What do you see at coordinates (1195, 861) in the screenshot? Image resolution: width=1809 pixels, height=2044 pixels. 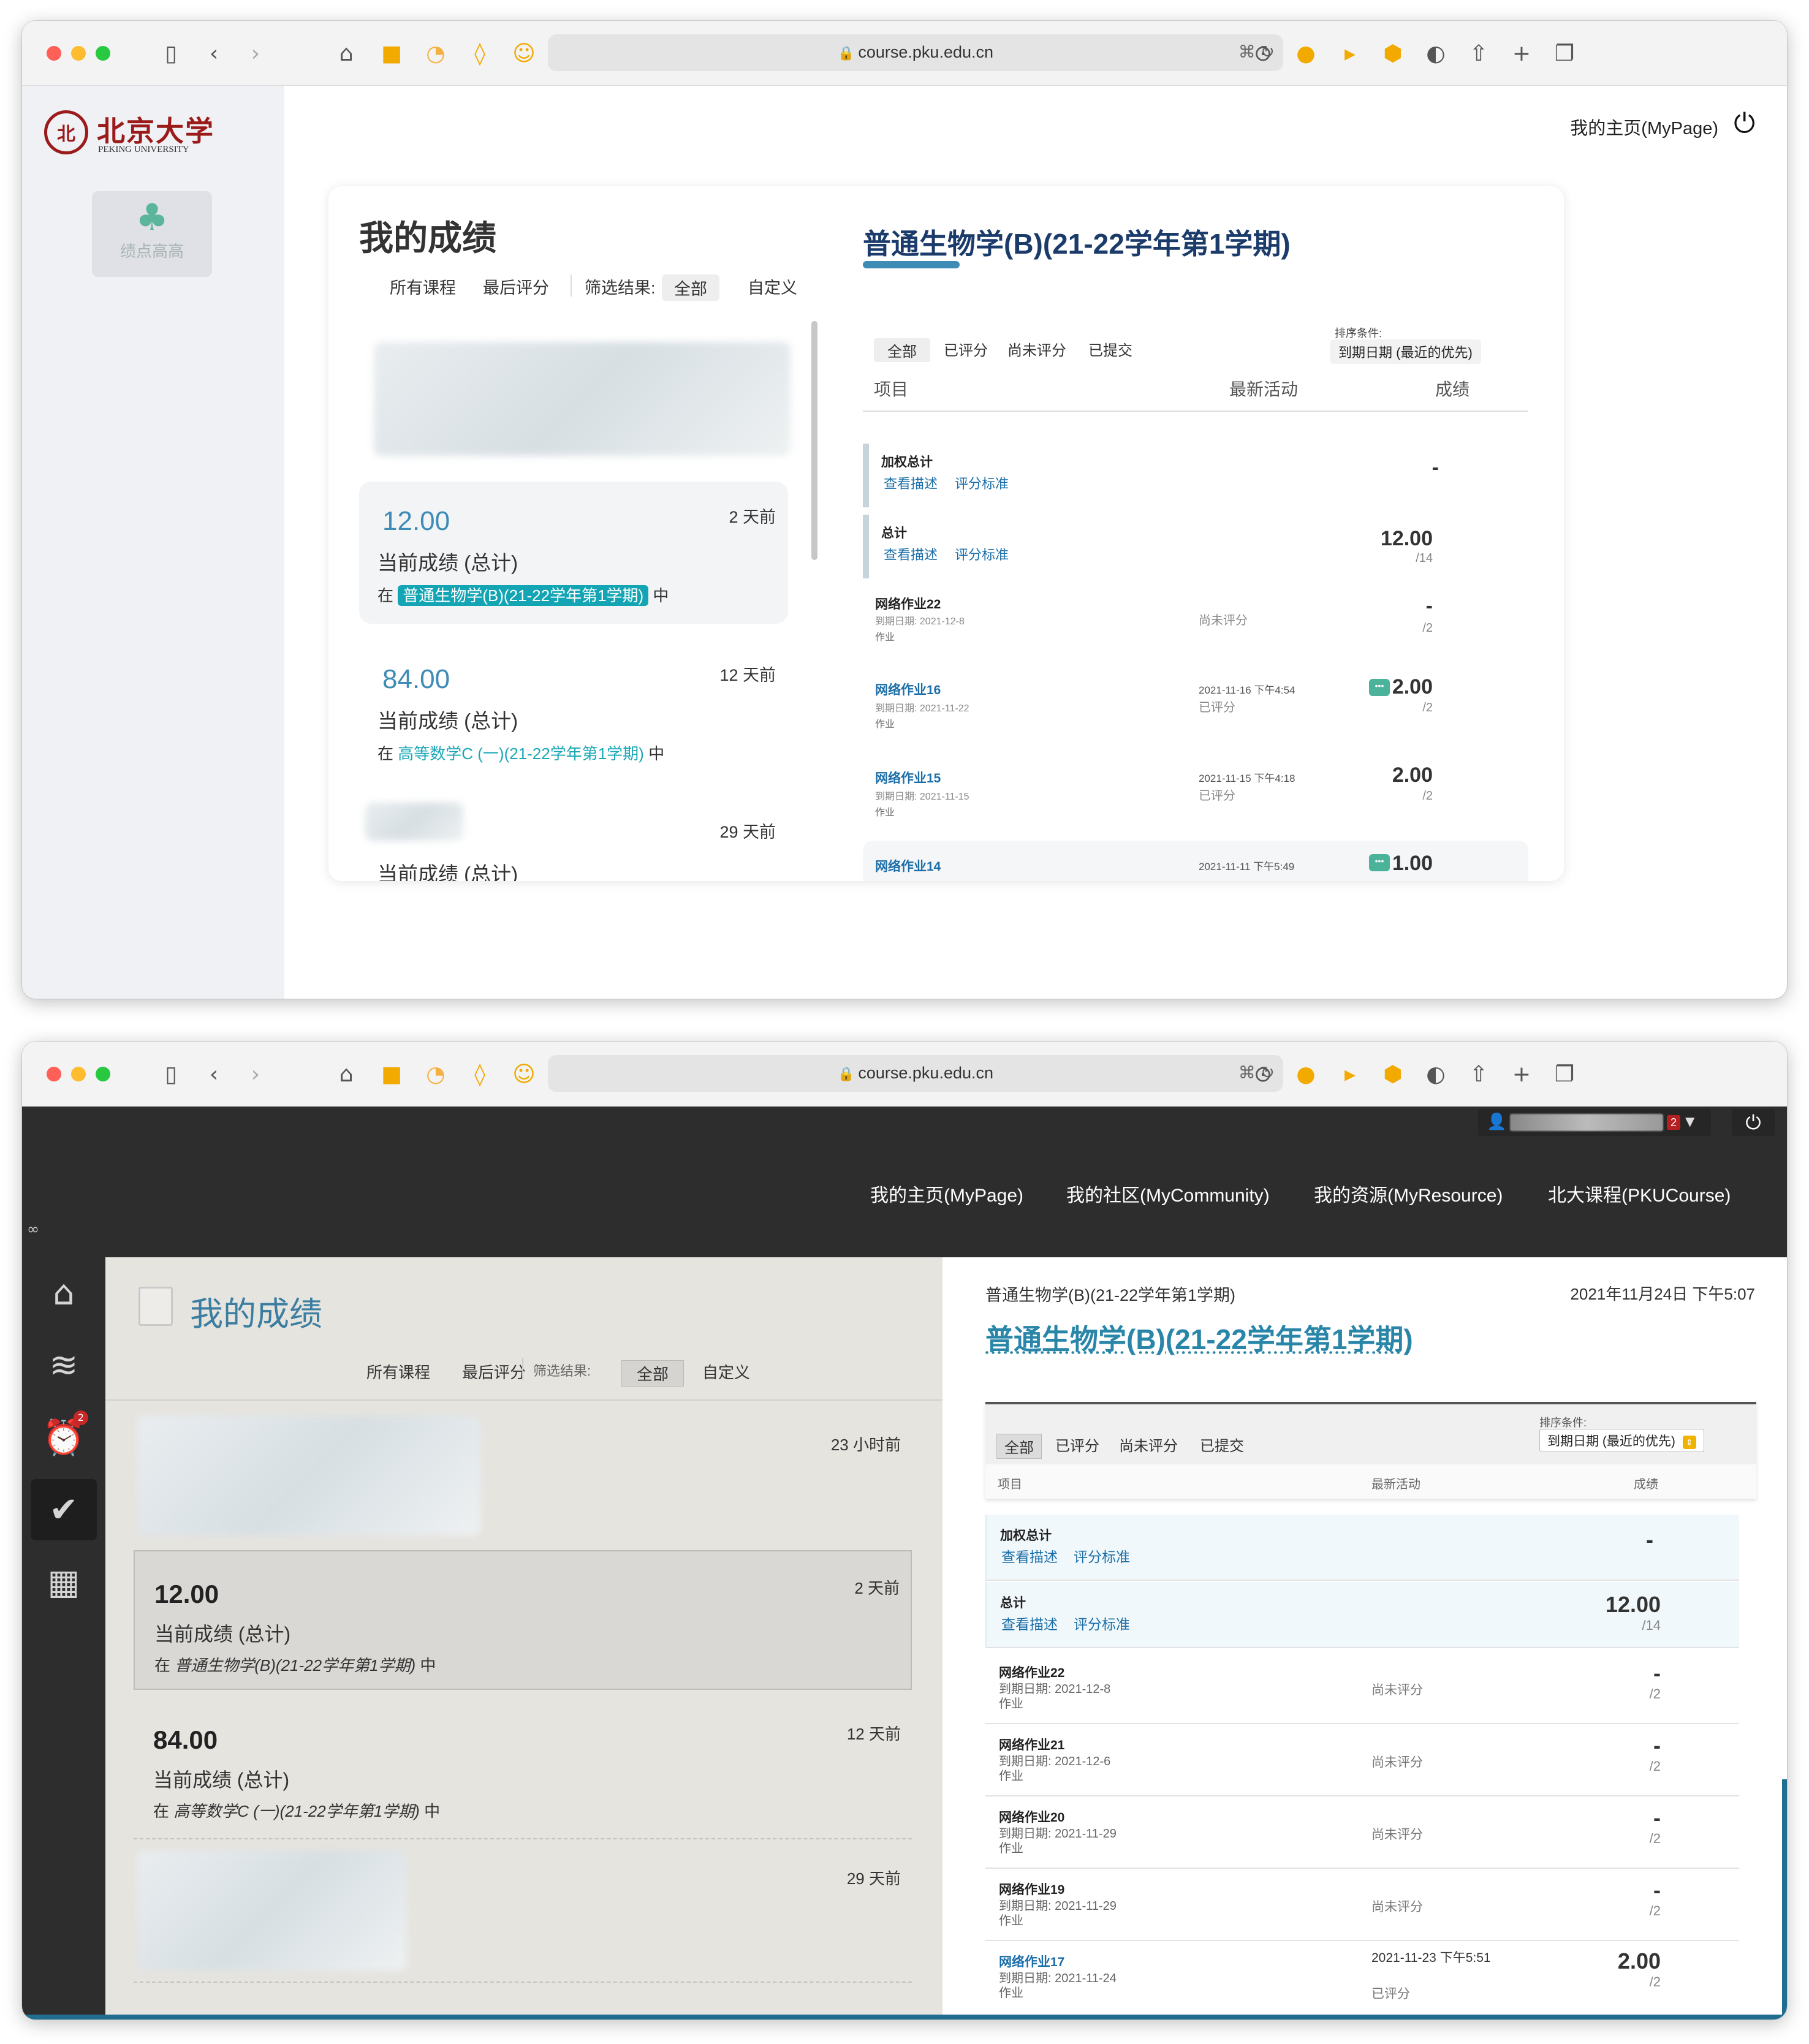 I see `grade-row: 网络作业14 2021-11-11 下午5:49 ••• 1.00` at bounding box center [1195, 861].